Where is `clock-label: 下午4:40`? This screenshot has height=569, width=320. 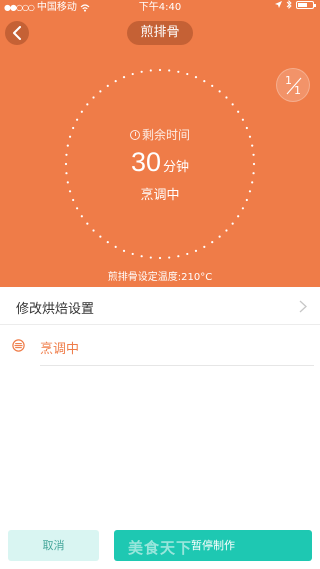
clock-label: 下午4:40 is located at coordinates (160, 7).